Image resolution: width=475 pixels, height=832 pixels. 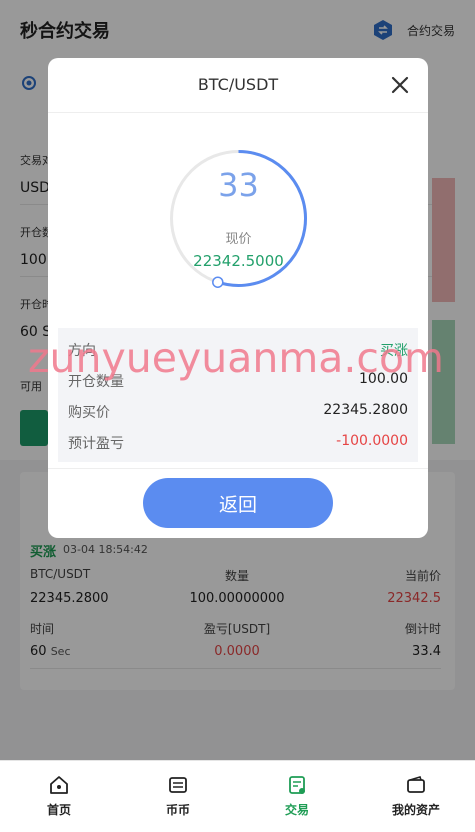 I want to click on watermark-text: zunyueyuanma.com, so click(x=236, y=358).